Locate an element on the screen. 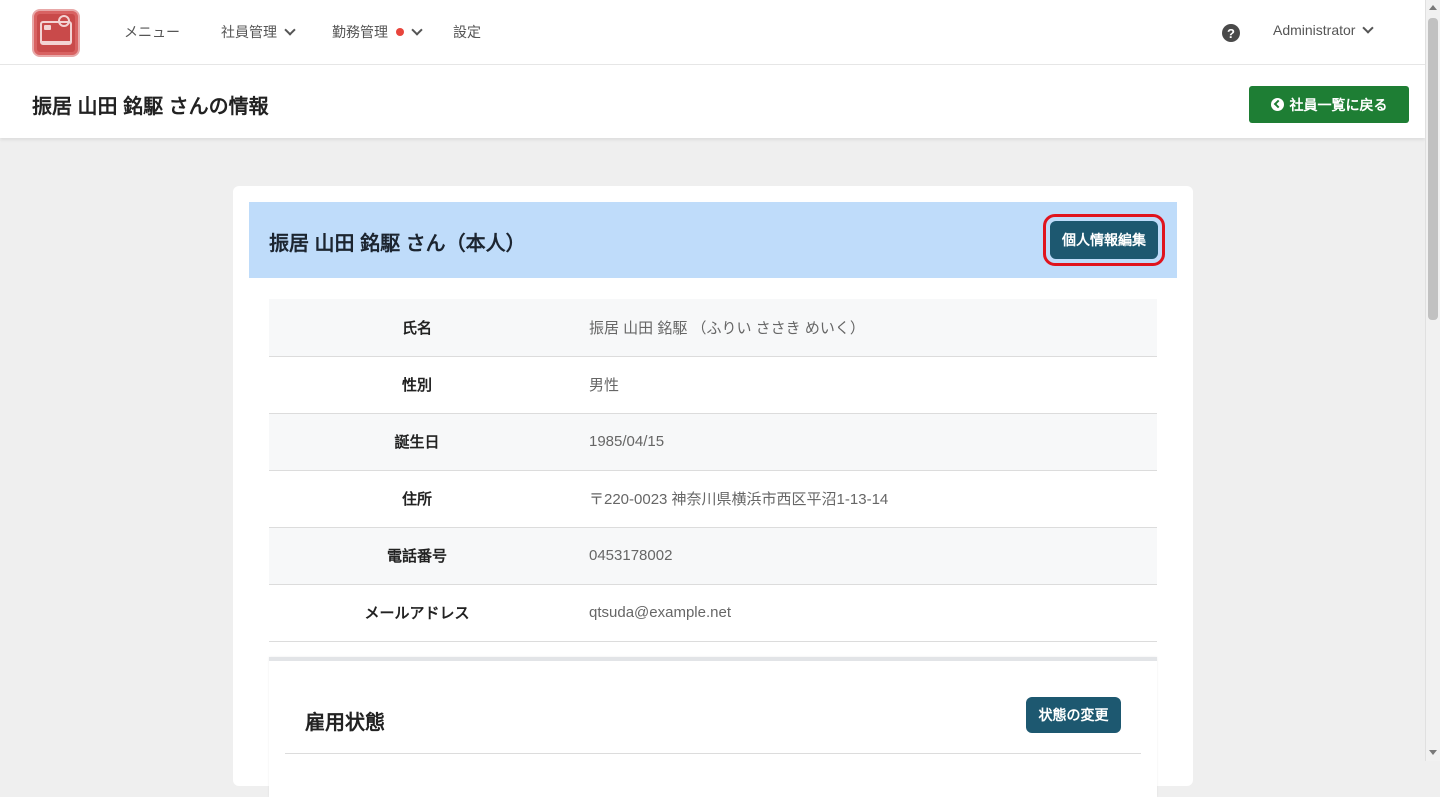  app-logo is located at coordinates (56, 33).